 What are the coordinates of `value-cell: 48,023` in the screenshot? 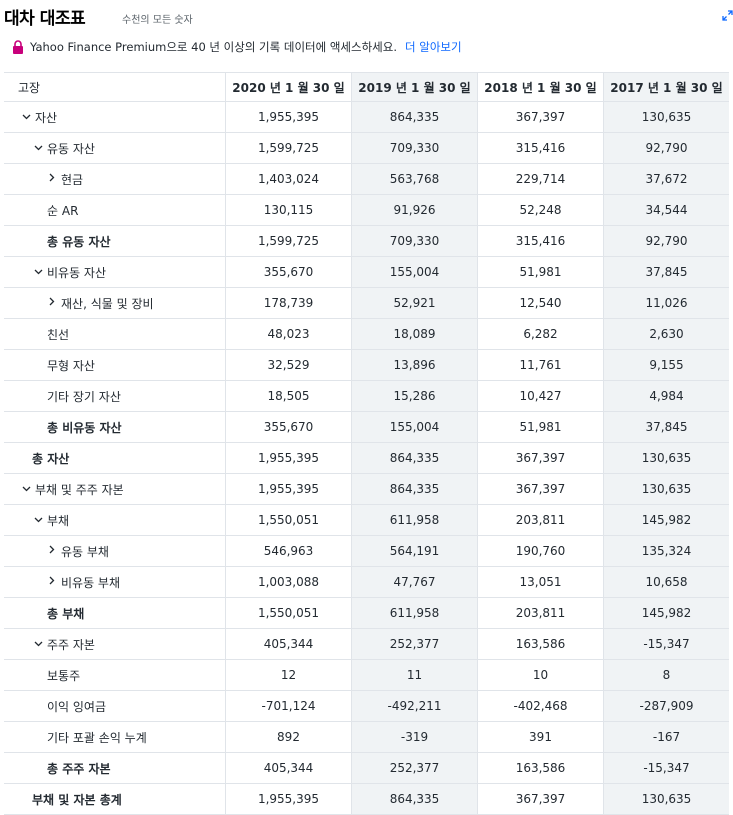 It's located at (289, 334).